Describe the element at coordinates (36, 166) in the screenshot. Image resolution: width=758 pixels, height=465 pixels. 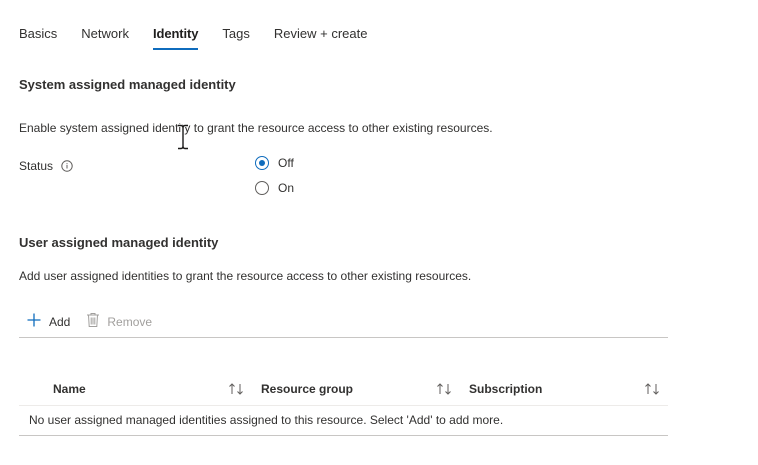
I see `status-label-text: Status` at that location.